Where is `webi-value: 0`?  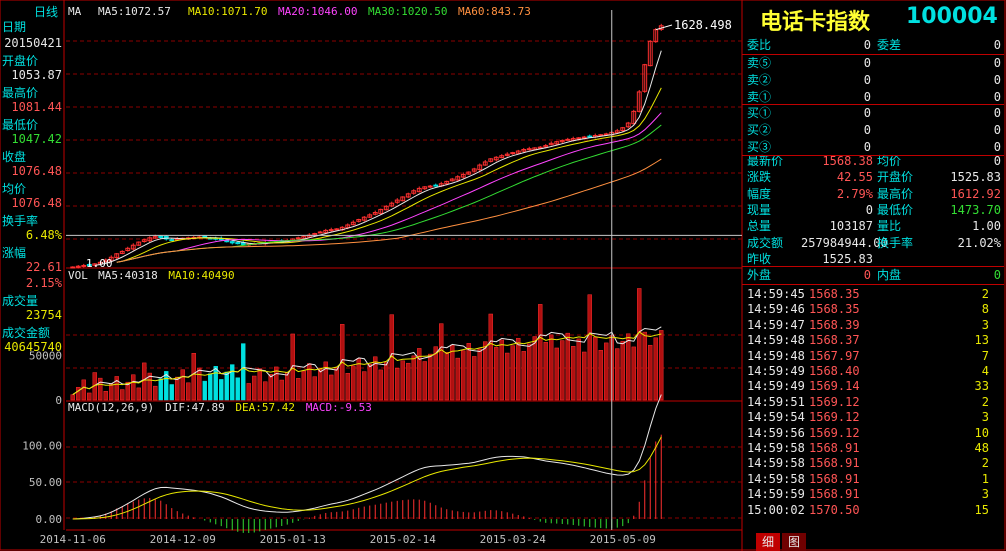 webi-value: 0 is located at coordinates (867, 45).